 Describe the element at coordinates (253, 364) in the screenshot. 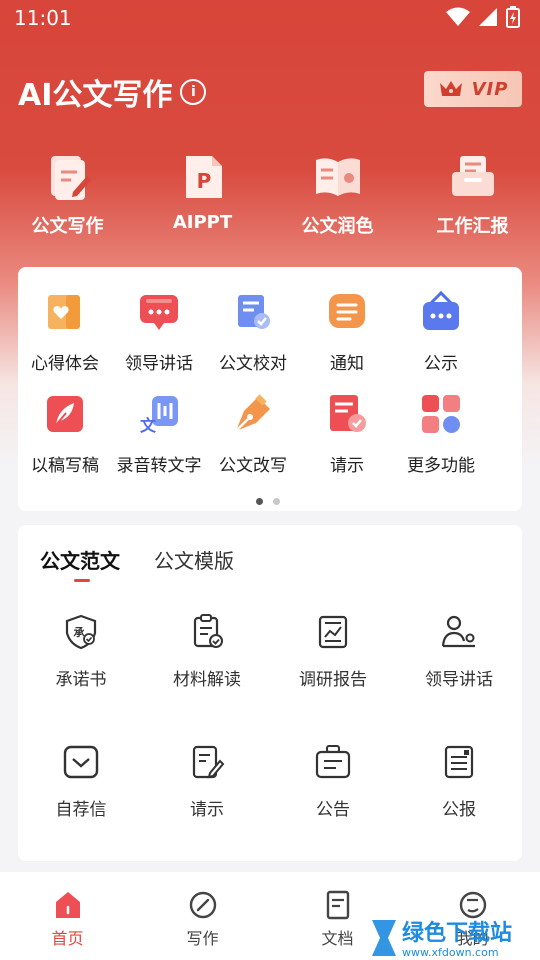

I see `tool-label: 公文校对` at that location.